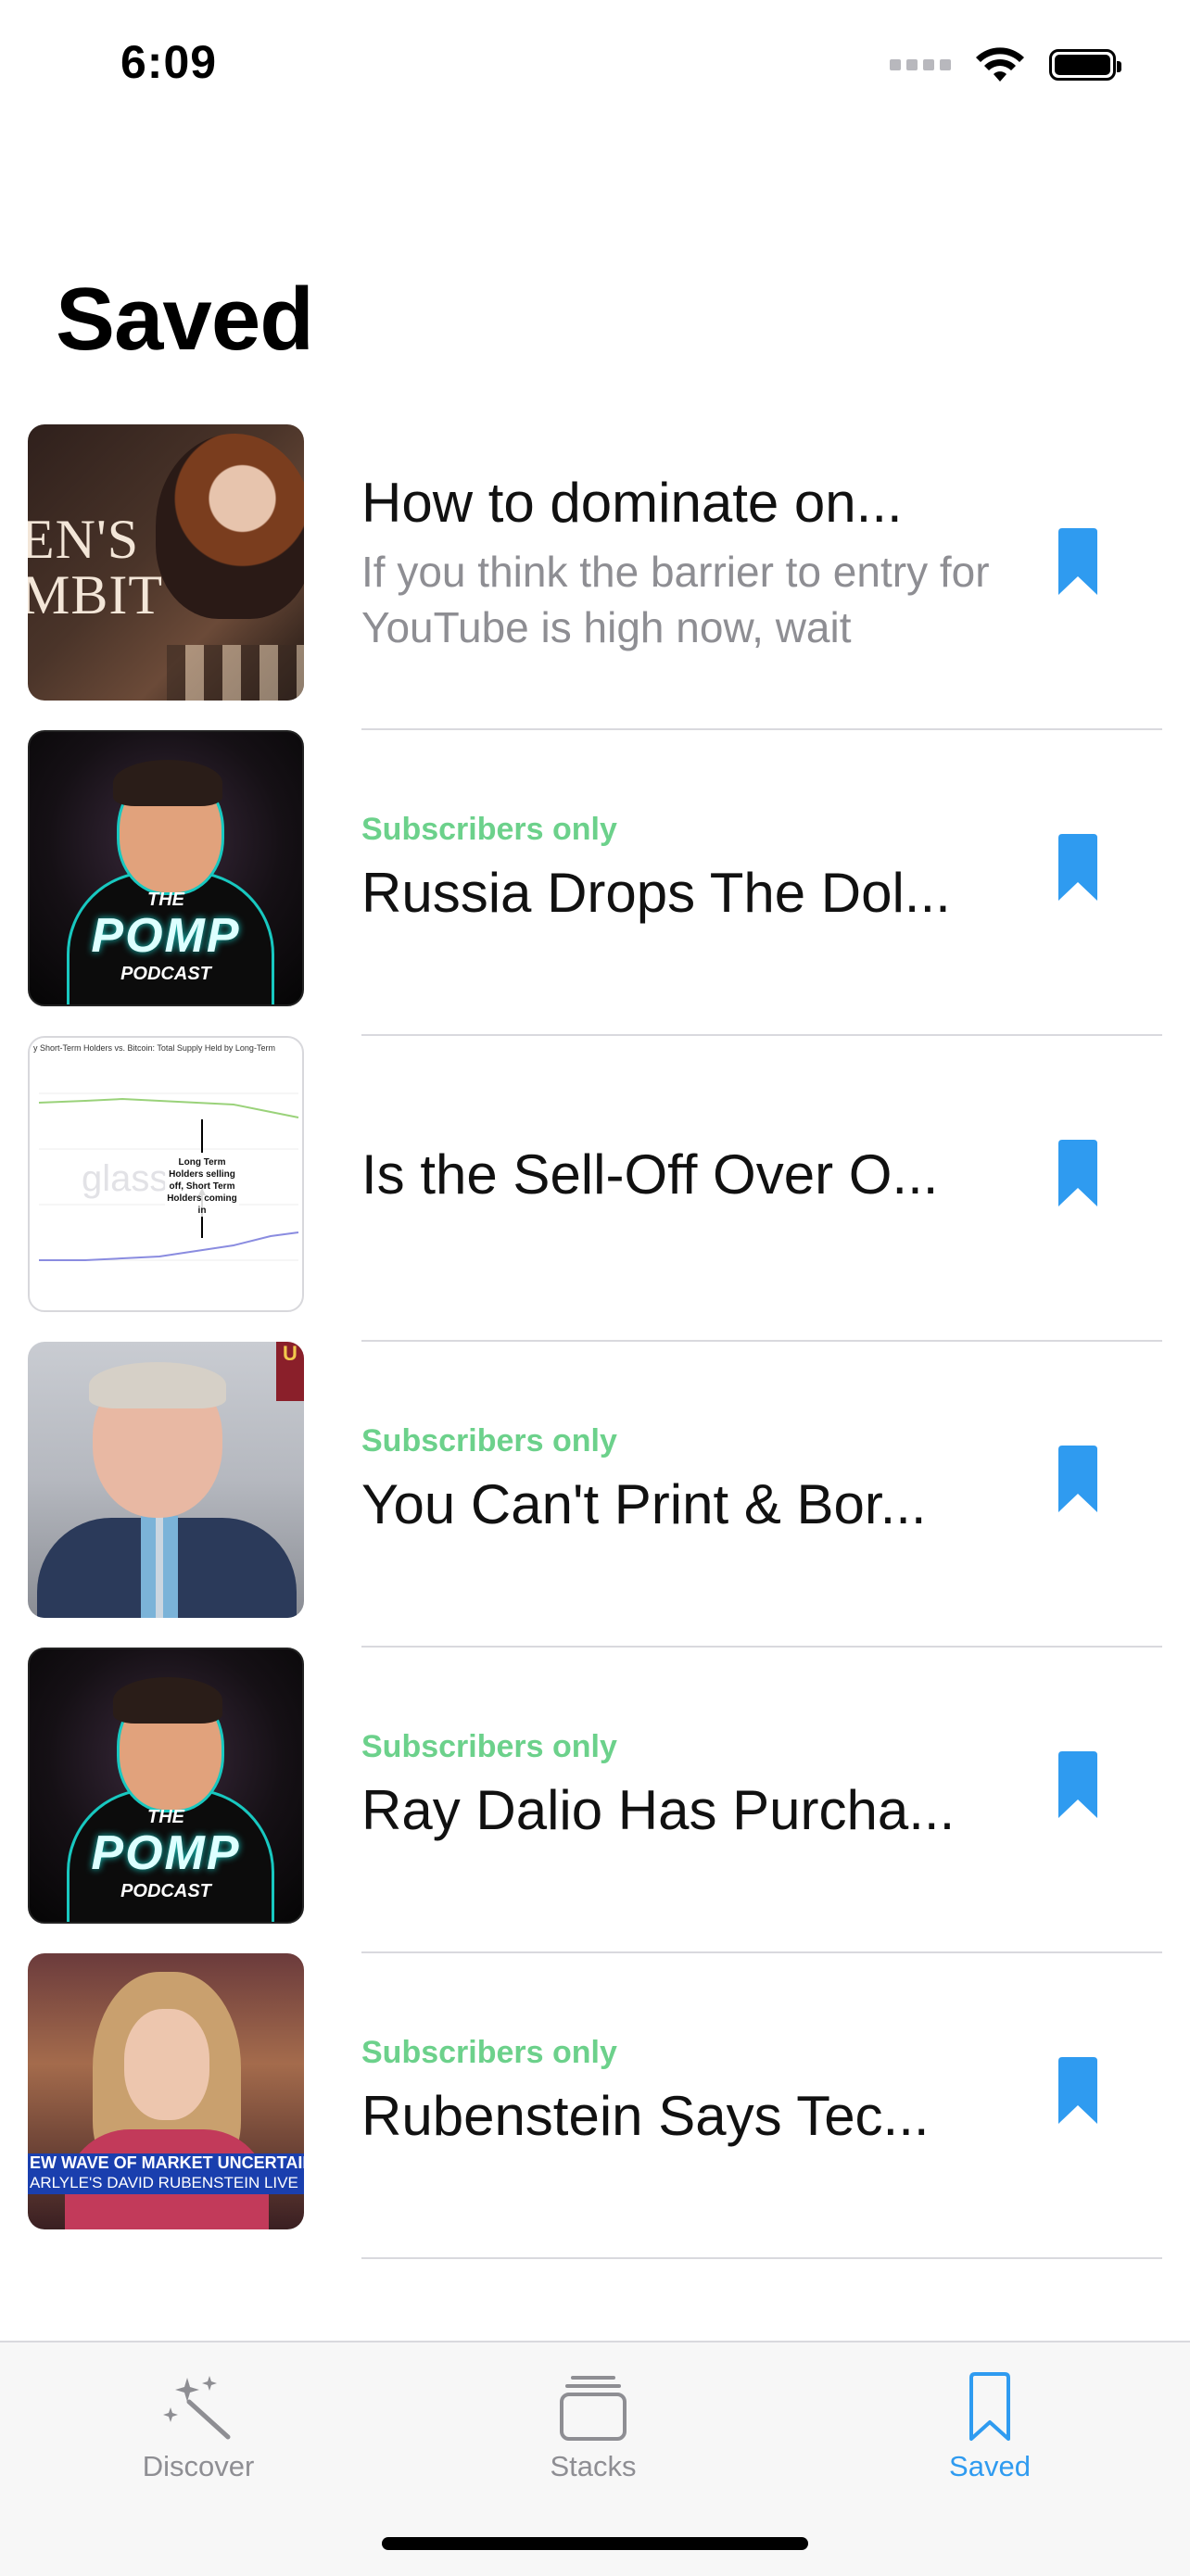 The image size is (1190, 2576). I want to click on item-thumbnail: EN'S MBIT, so click(166, 562).